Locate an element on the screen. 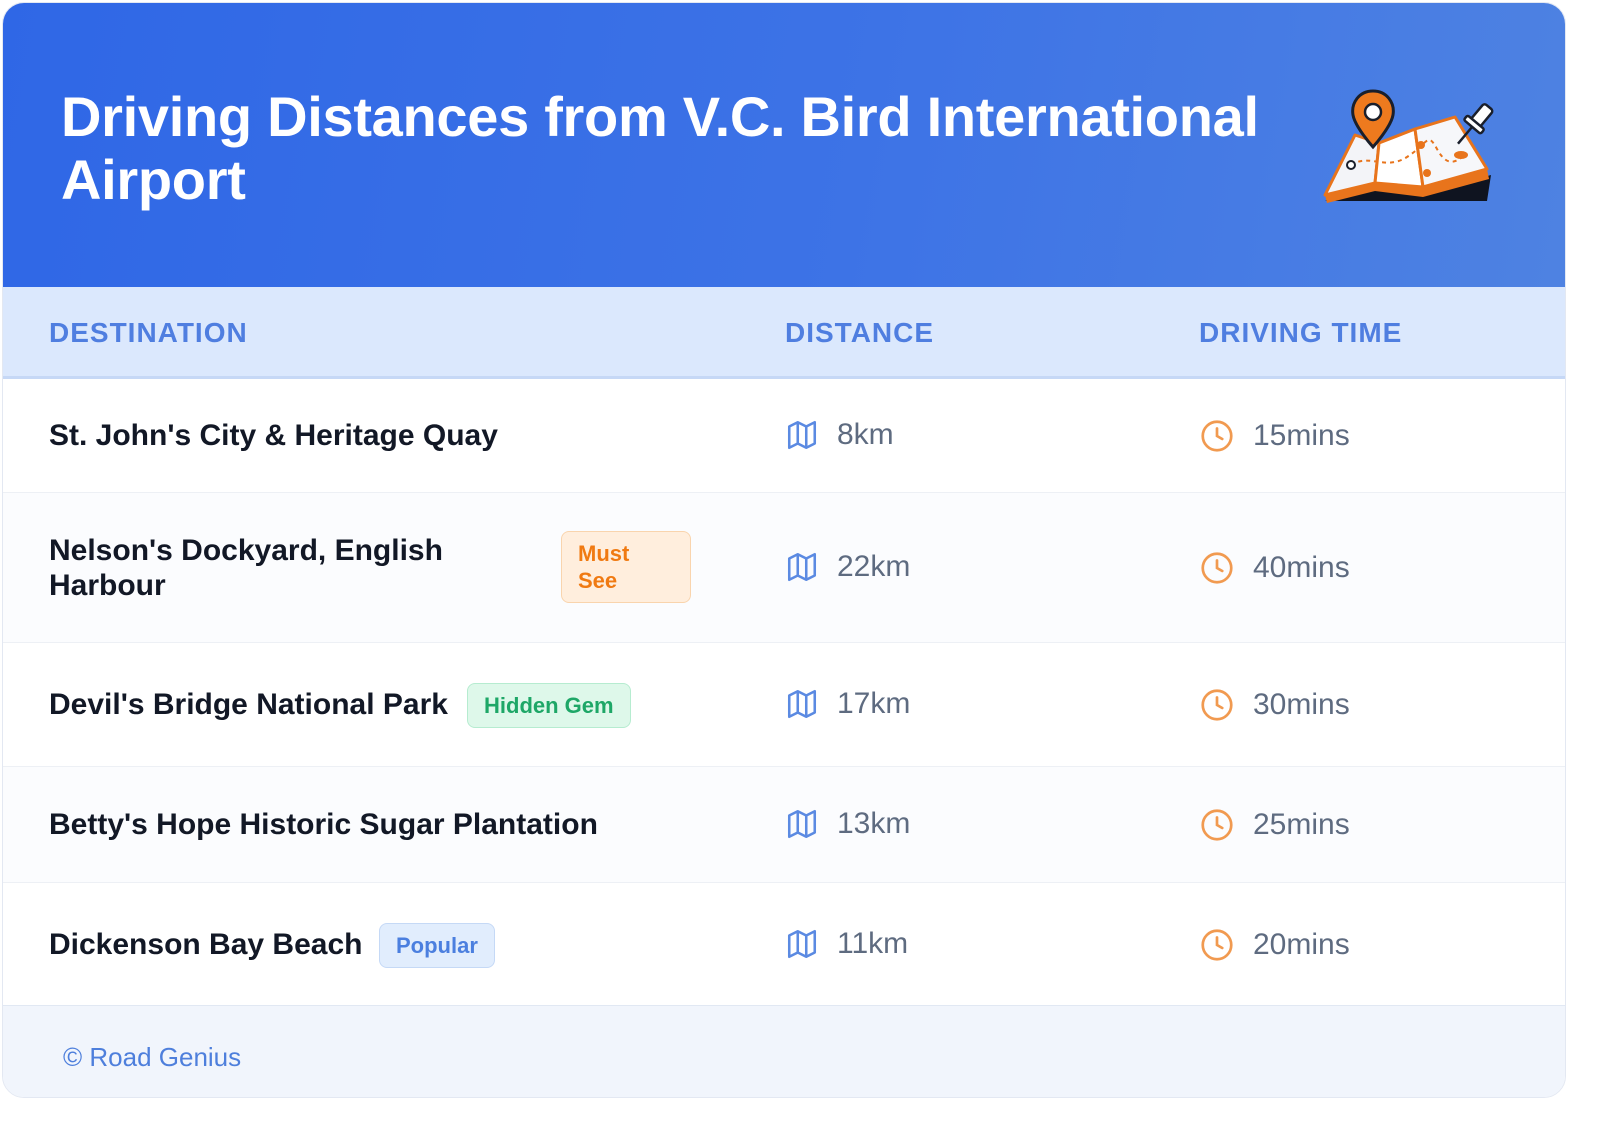 This screenshot has width=1604, height=1124. copyright-text: © Road Genius is located at coordinates (152, 1057).